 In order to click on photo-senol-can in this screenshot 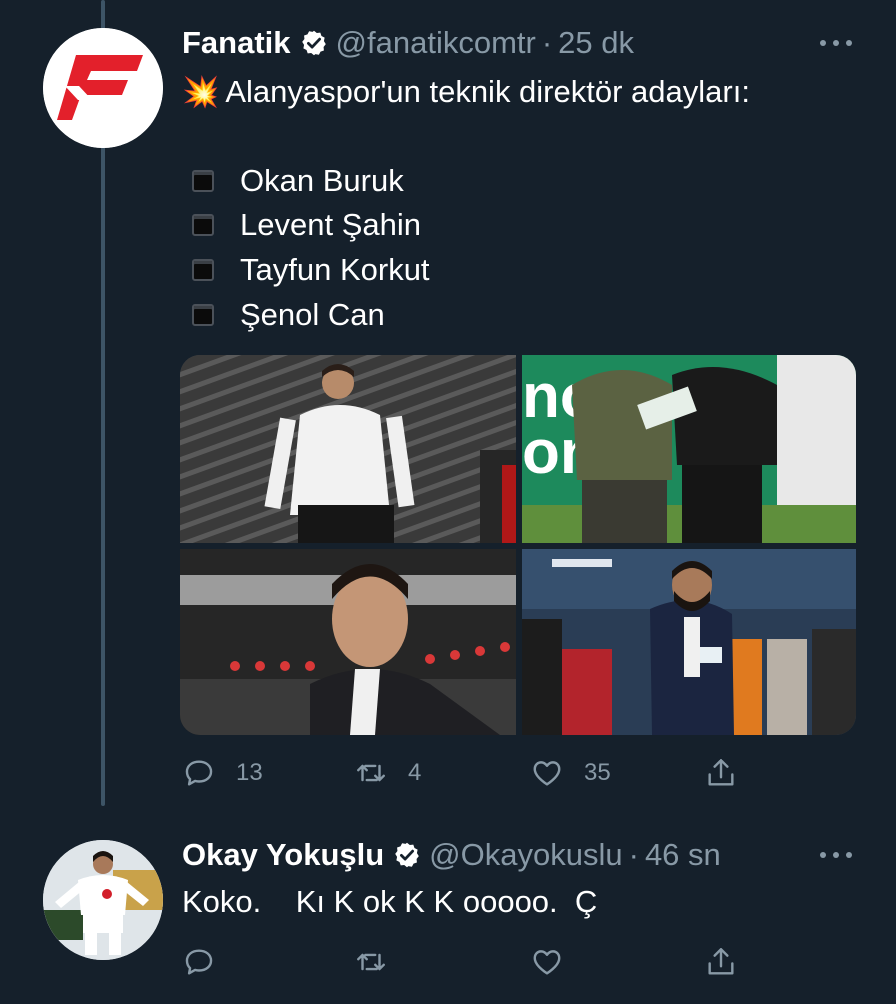, I will do `click(689, 642)`.